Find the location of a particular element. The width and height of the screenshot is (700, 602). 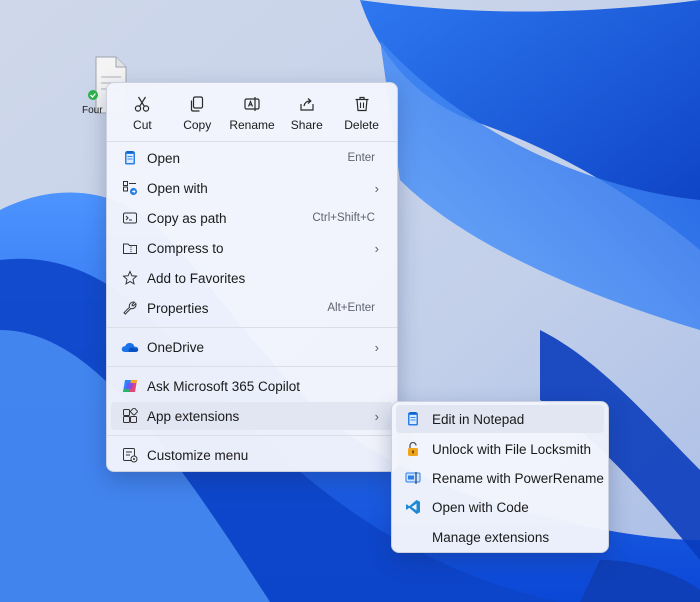

copilot-icon is located at coordinates (130, 386).